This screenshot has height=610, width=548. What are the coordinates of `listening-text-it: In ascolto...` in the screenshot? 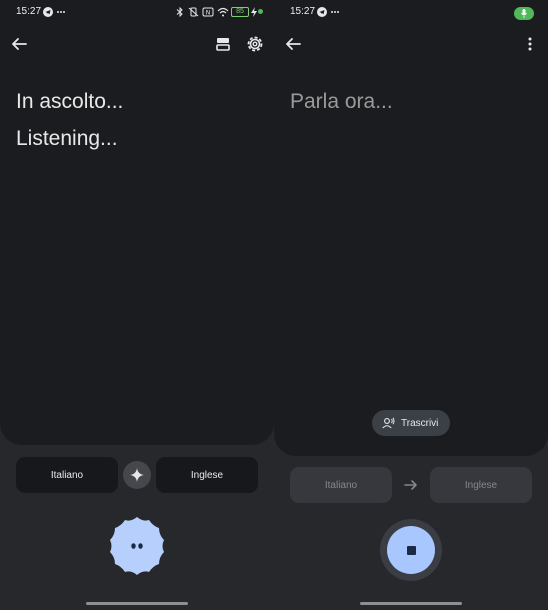 It's located at (70, 101).